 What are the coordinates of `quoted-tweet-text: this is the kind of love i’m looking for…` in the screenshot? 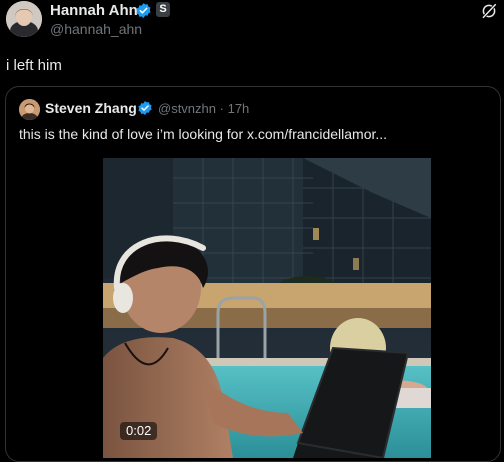 It's located at (203, 134).